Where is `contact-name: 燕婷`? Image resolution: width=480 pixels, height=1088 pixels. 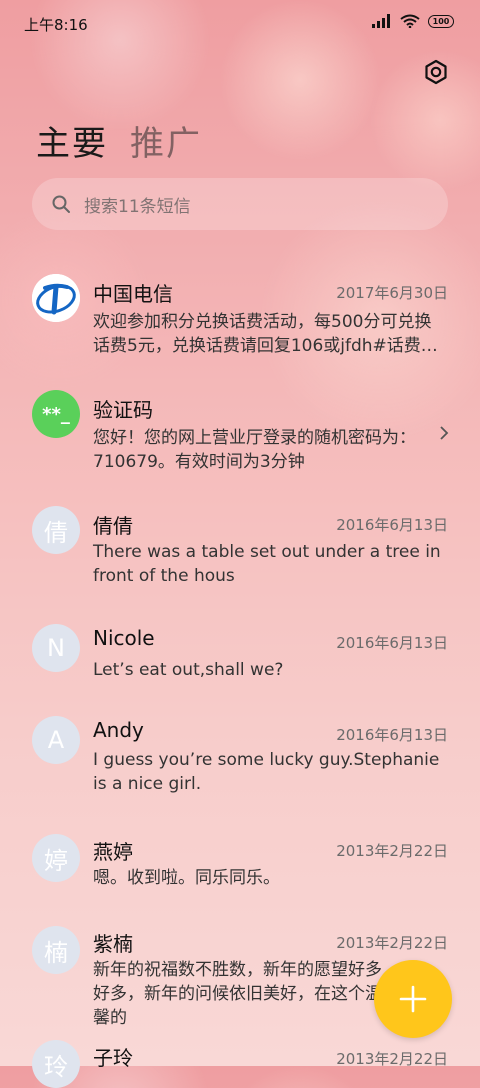
contact-name: 燕婷 is located at coordinates (113, 852).